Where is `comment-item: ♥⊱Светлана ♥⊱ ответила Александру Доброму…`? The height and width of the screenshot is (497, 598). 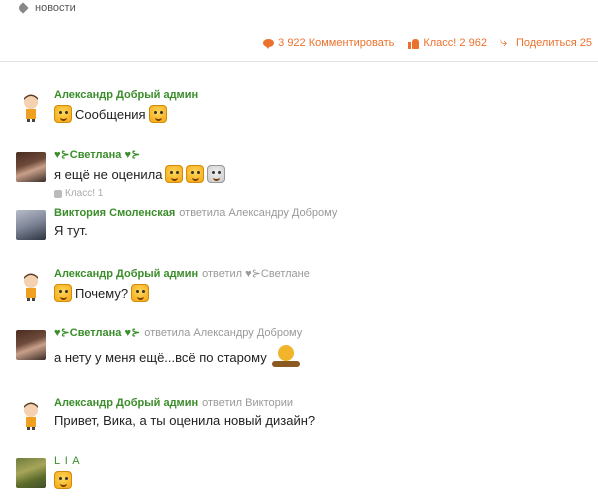 comment-item: ♥⊱Светлана ♥⊱ ответила Александру Доброму… is located at coordinates (301, 354).